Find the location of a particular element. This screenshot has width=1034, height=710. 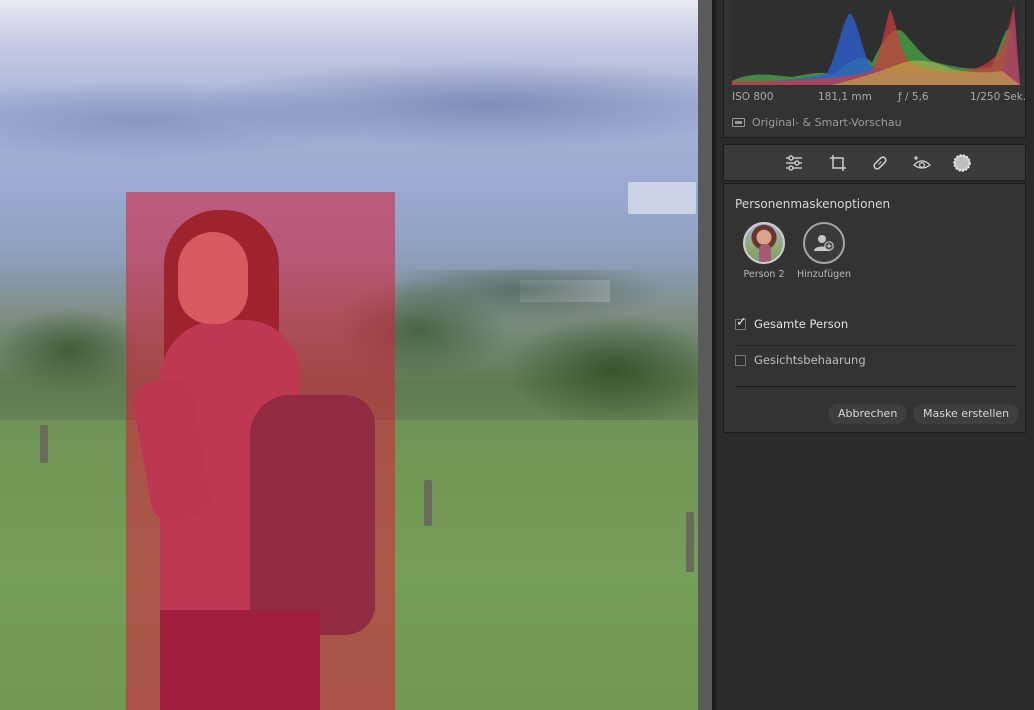

facial-hair-checkbox is located at coordinates (740, 360).